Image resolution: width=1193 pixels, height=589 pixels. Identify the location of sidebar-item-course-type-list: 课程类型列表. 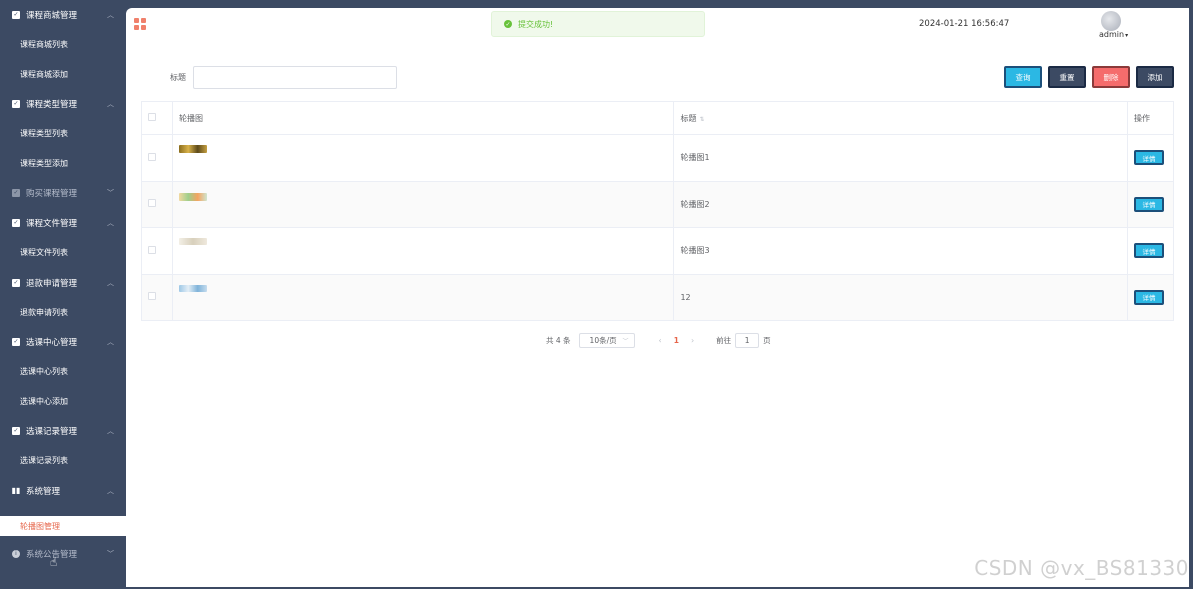
(63, 134).